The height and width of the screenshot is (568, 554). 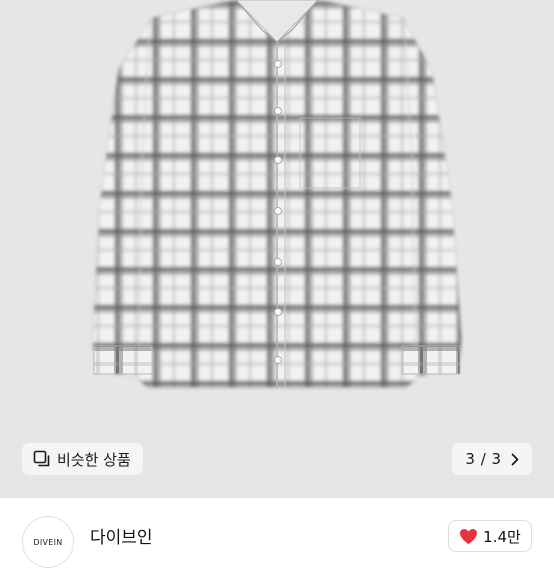 I want to click on similar-products-label: 비슷한 상품, so click(x=94, y=459).